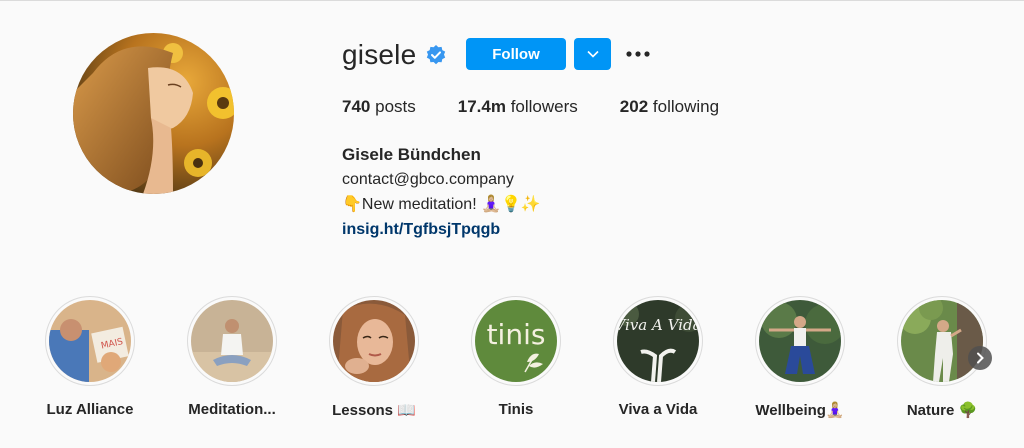  What do you see at coordinates (153, 113) in the screenshot?
I see `profile-avatar` at bounding box center [153, 113].